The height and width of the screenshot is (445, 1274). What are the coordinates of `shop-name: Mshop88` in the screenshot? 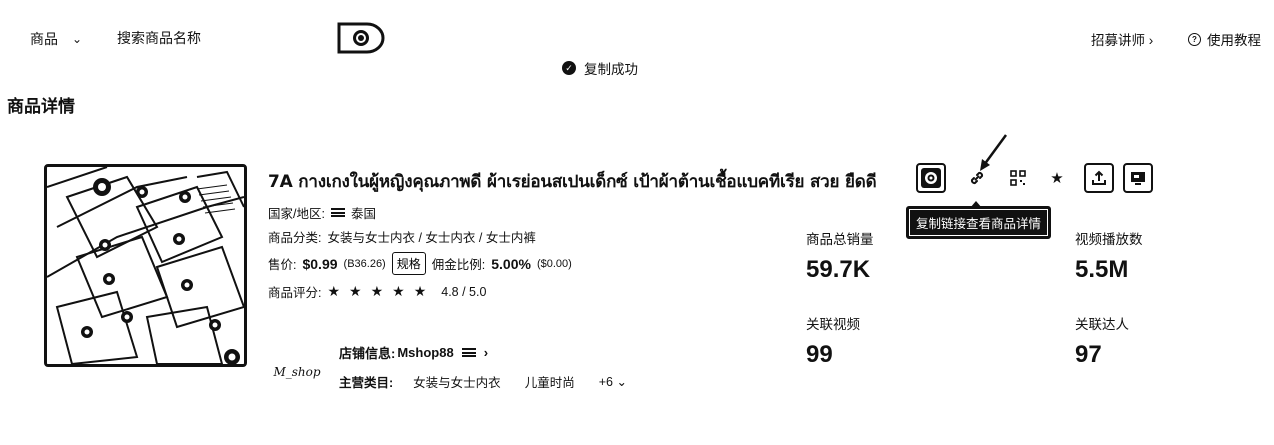 It's located at (425, 352).